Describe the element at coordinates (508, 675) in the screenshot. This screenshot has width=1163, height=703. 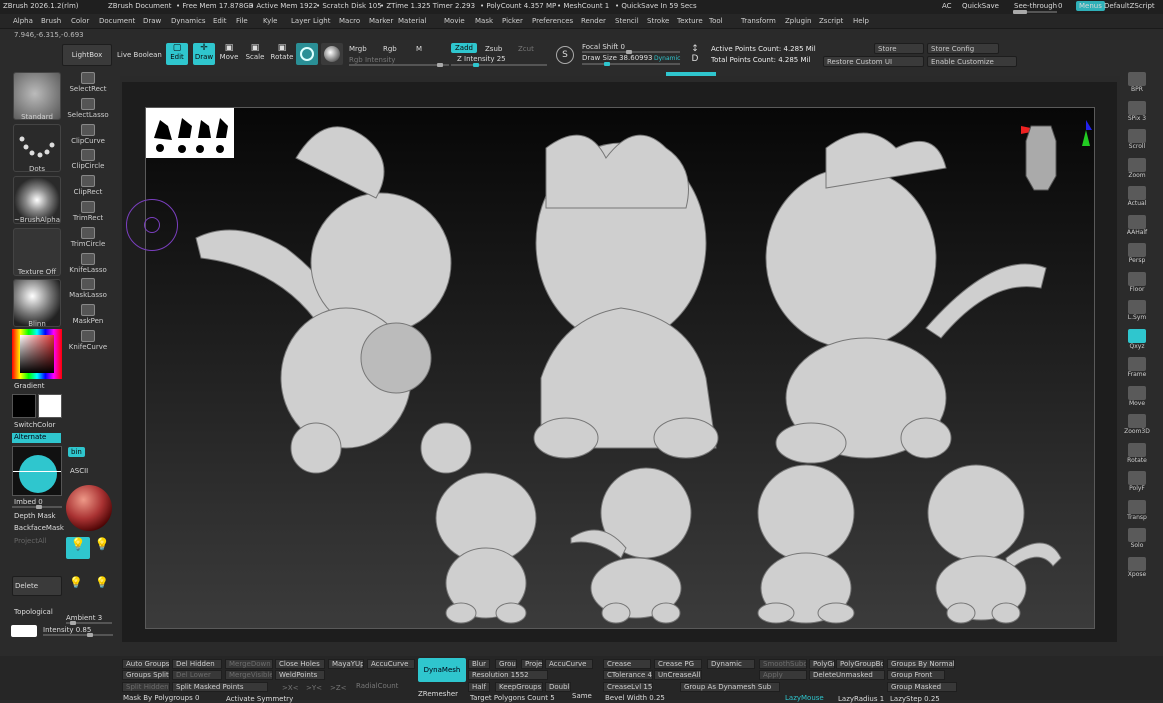
I see `btn-resolution-1552: Resolution 1552` at that location.